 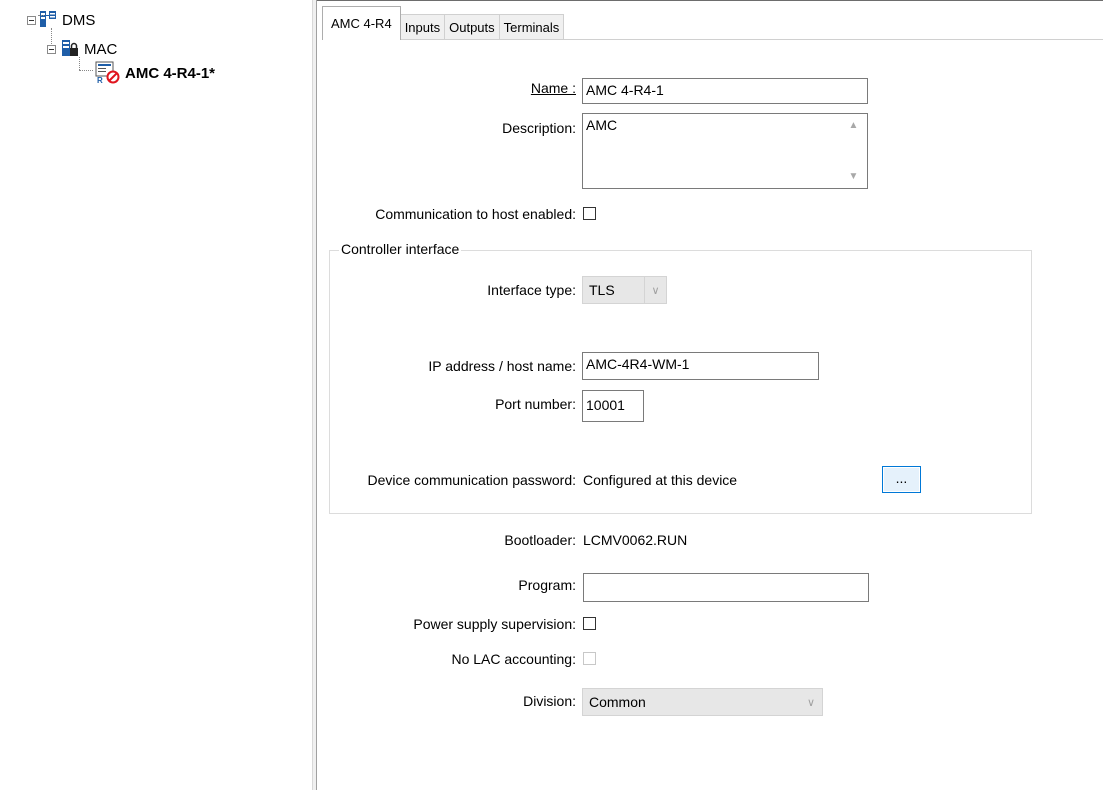 What do you see at coordinates (624, 290) in the screenshot?
I see `interface-type-select: TLS ∨` at bounding box center [624, 290].